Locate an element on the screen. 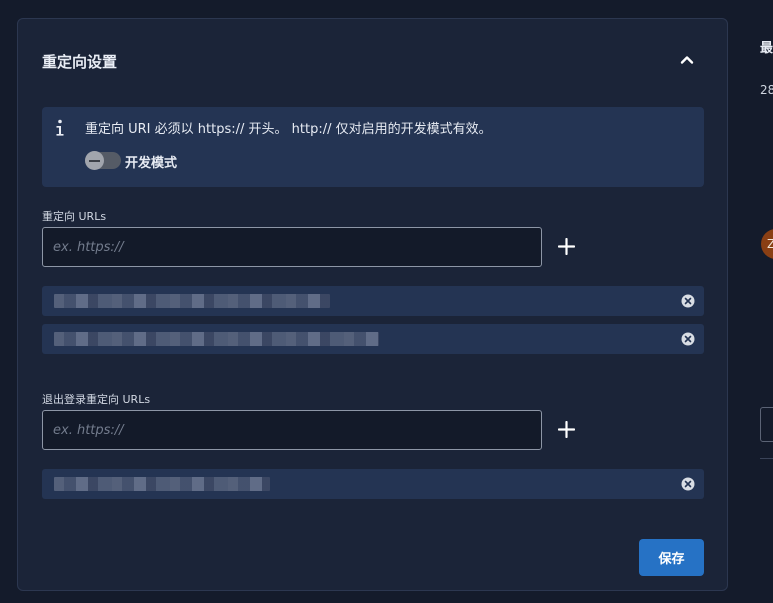 The height and width of the screenshot is (603, 773). add-logout-redirect-url-button is located at coordinates (566, 429).